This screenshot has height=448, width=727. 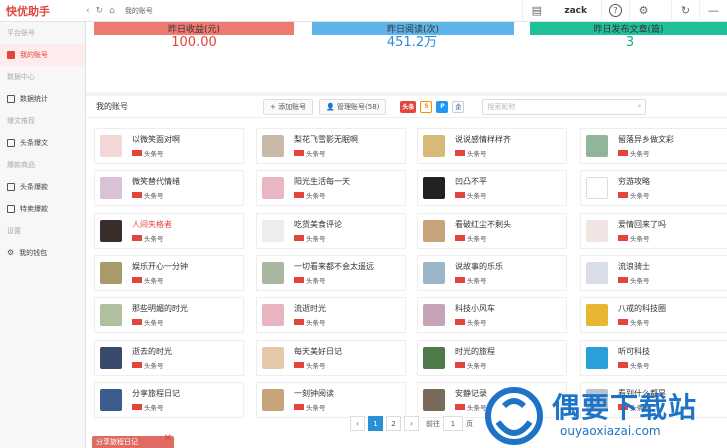 What do you see at coordinates (28, 11) in the screenshot?
I see `app-brand: 快优助手` at bounding box center [28, 11].